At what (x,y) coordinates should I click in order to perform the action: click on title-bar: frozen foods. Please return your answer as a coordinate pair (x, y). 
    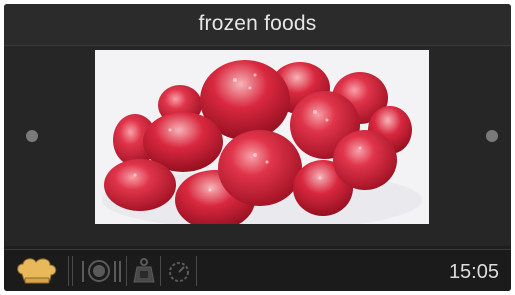
    Looking at the image, I should click on (257, 25).